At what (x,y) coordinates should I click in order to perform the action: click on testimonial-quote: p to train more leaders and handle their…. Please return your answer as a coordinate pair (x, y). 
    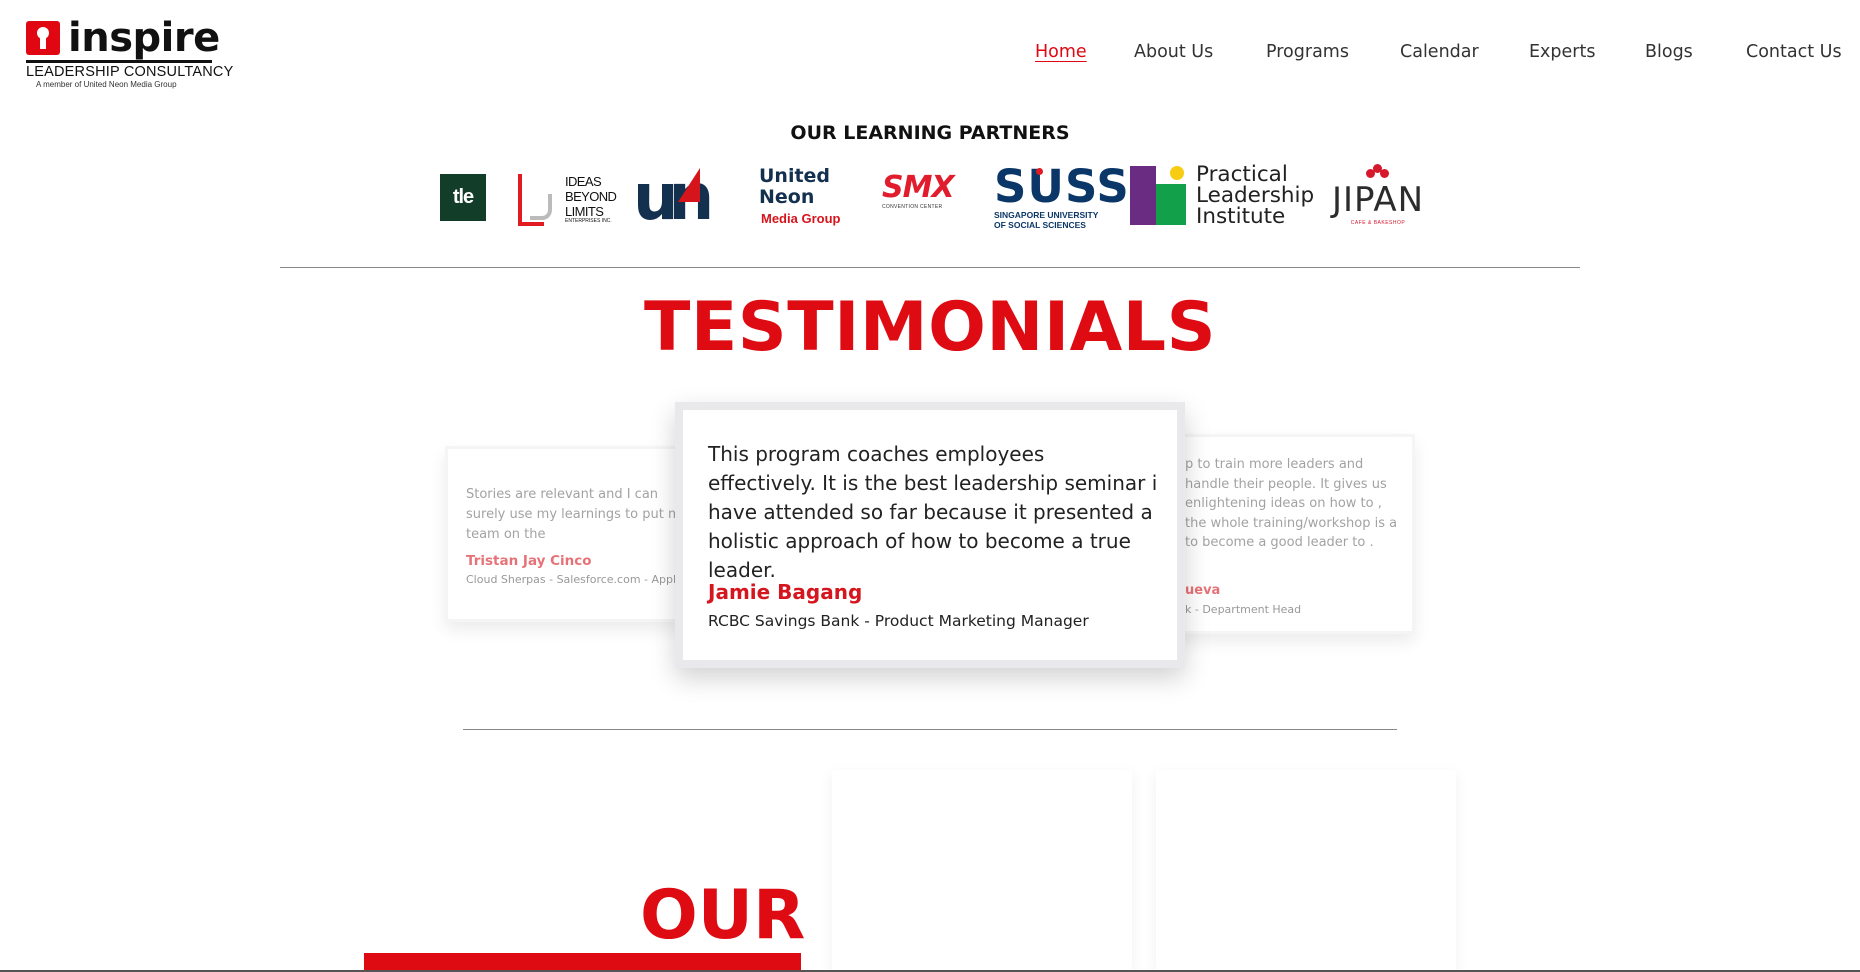
    Looking at the image, I should click on (1291, 503).